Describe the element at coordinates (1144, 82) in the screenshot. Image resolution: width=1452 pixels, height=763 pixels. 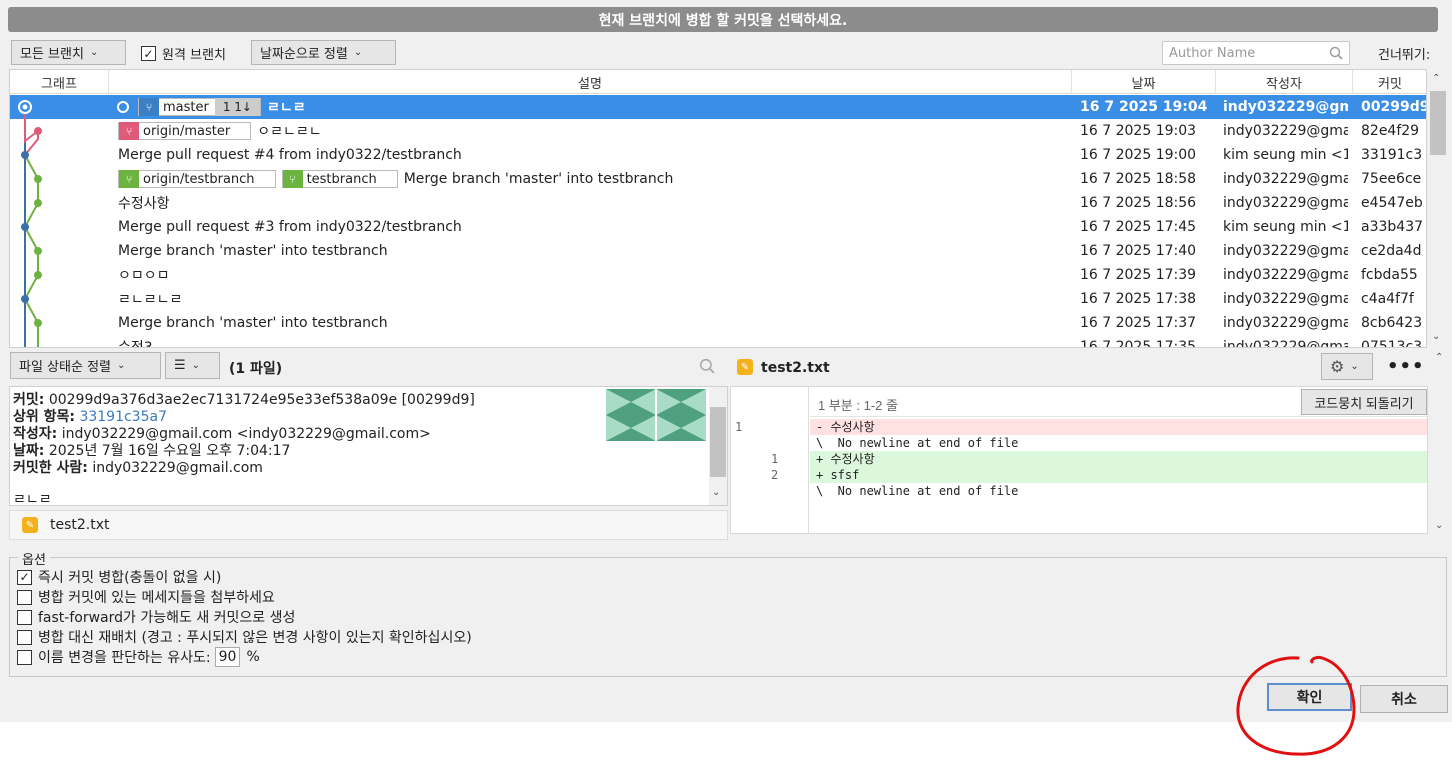
I see `column-header-date: 날짜` at that location.